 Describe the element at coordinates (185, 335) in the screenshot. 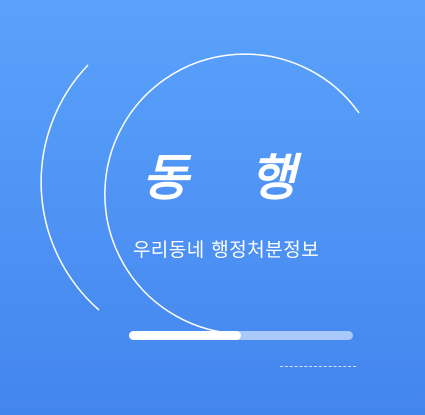

I see `loading-progress-fill` at that location.